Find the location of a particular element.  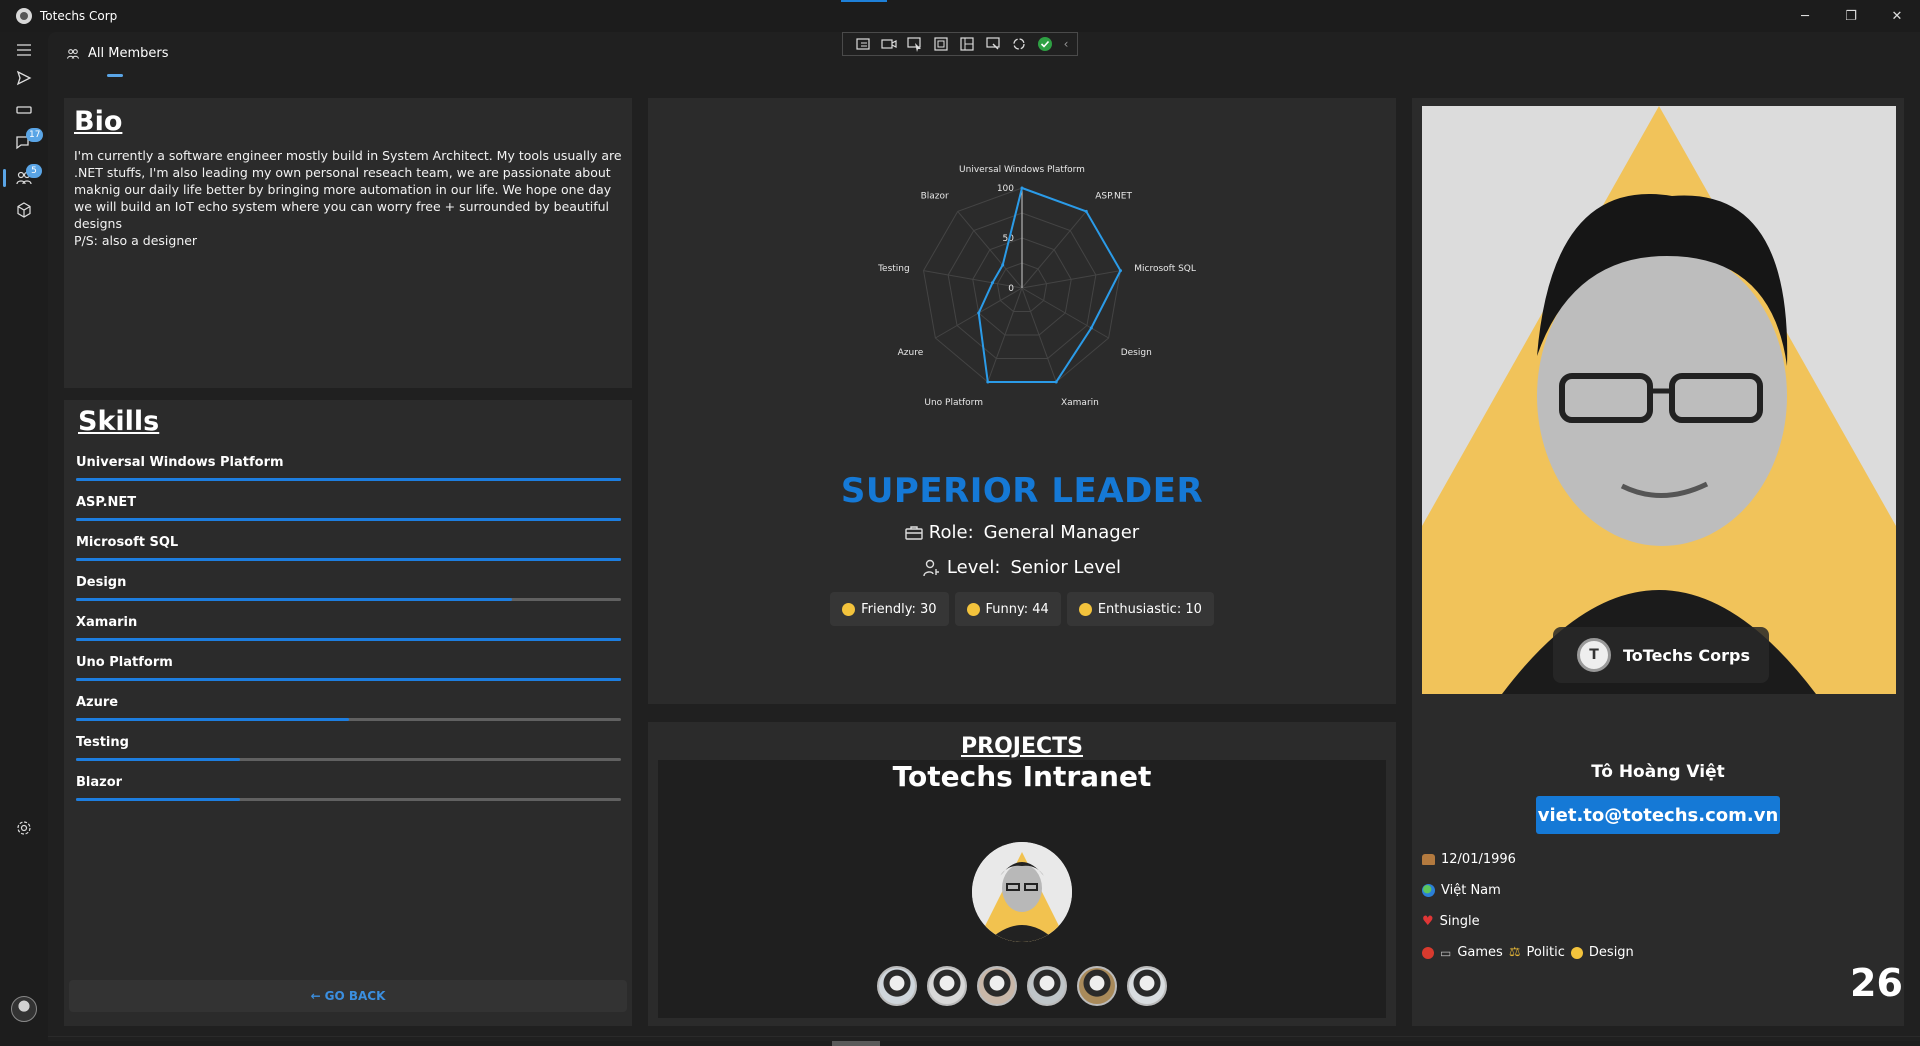

company-logo-icon is located at coordinates (1594, 655).